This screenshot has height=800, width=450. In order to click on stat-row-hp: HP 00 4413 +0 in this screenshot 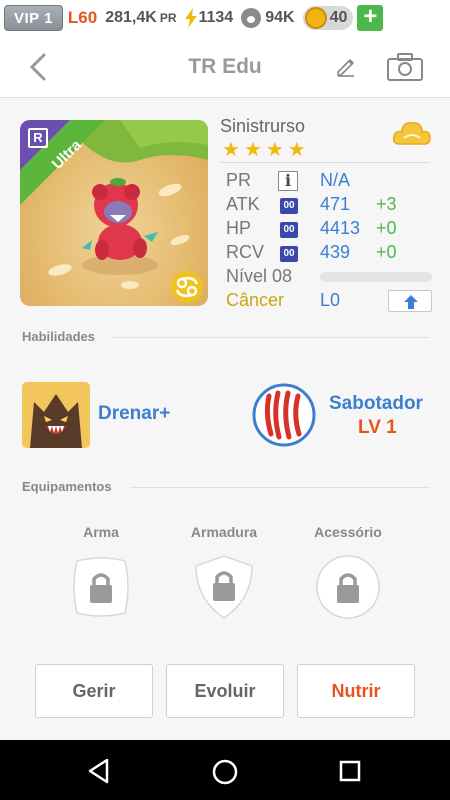, I will do `click(331, 230)`.